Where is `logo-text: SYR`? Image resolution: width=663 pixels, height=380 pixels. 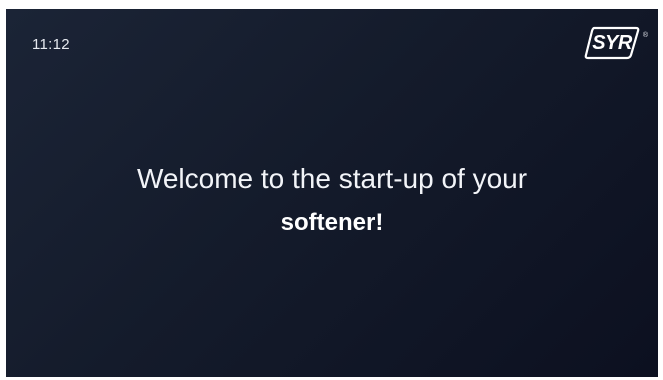 logo-text: SYR is located at coordinates (612, 42).